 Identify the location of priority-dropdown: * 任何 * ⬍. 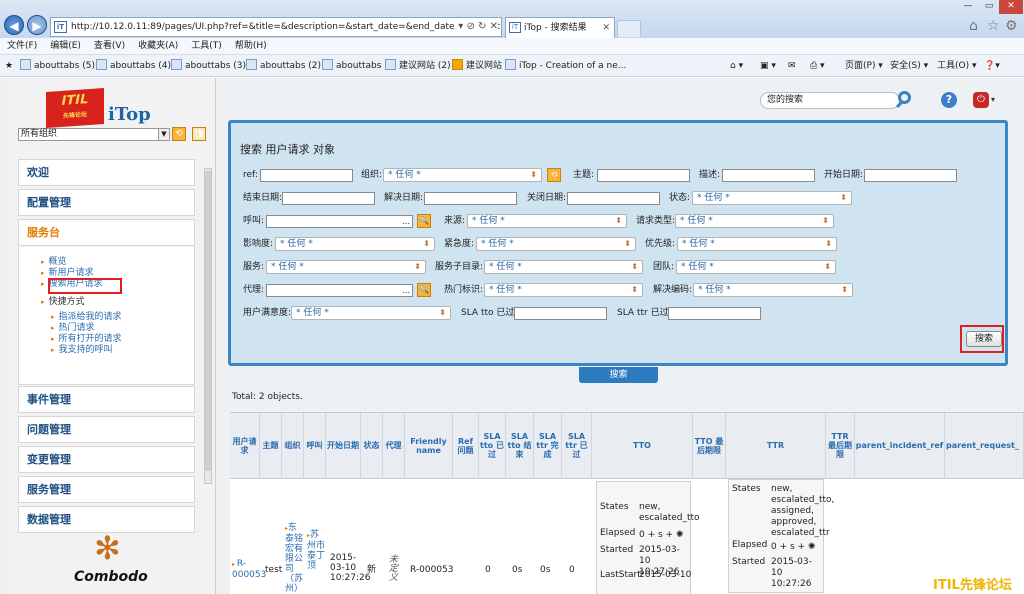
(757, 244).